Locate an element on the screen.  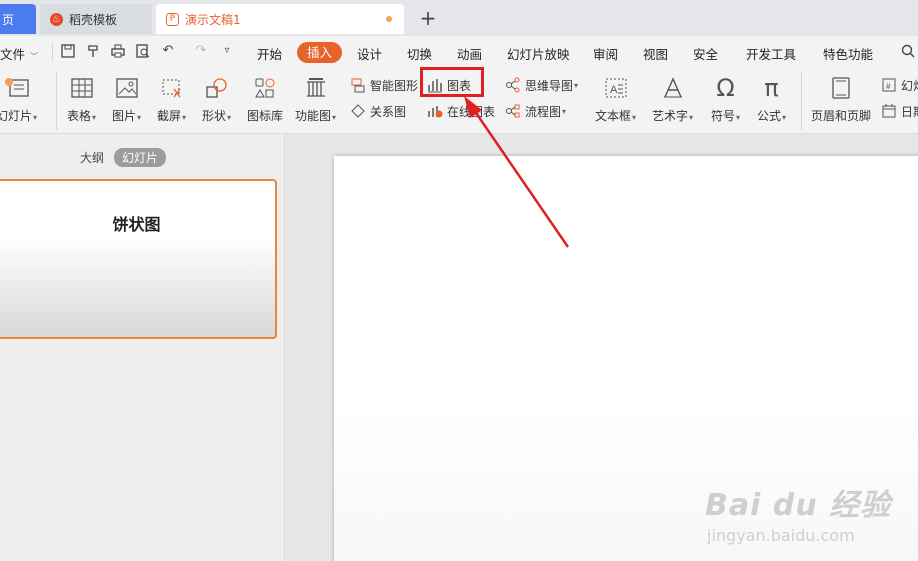
slides-tab: 幻灯片 is located at coordinates (140, 157).